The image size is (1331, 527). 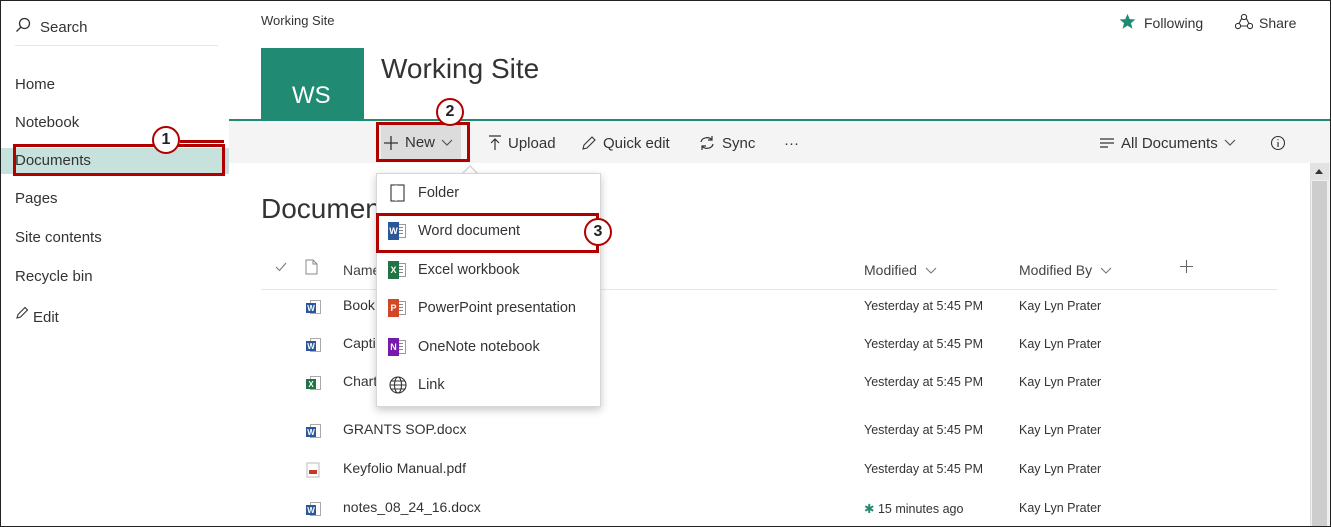 I want to click on menu-item-label: Link, so click(x=431, y=385).